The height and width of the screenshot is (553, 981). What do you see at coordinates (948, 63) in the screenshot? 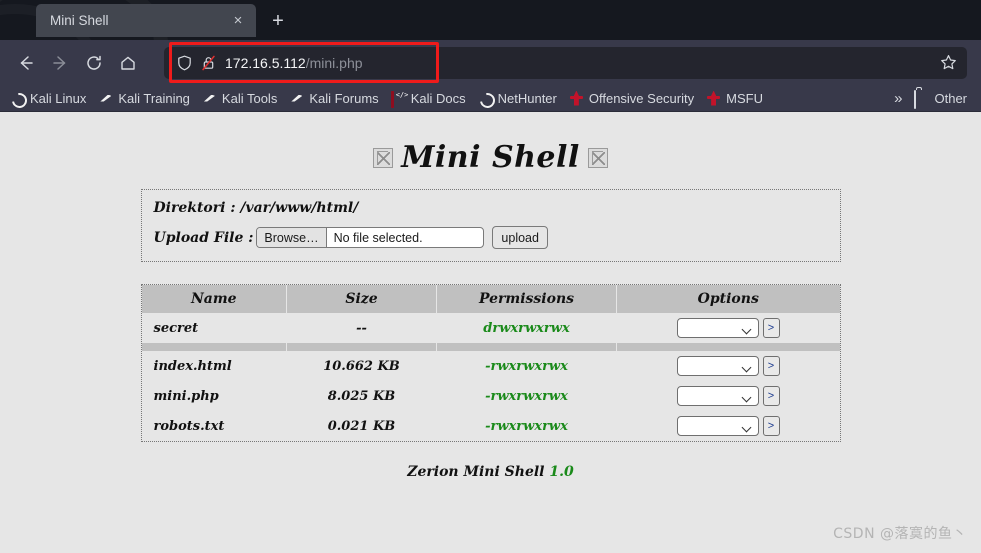
I see `star-icon` at bounding box center [948, 63].